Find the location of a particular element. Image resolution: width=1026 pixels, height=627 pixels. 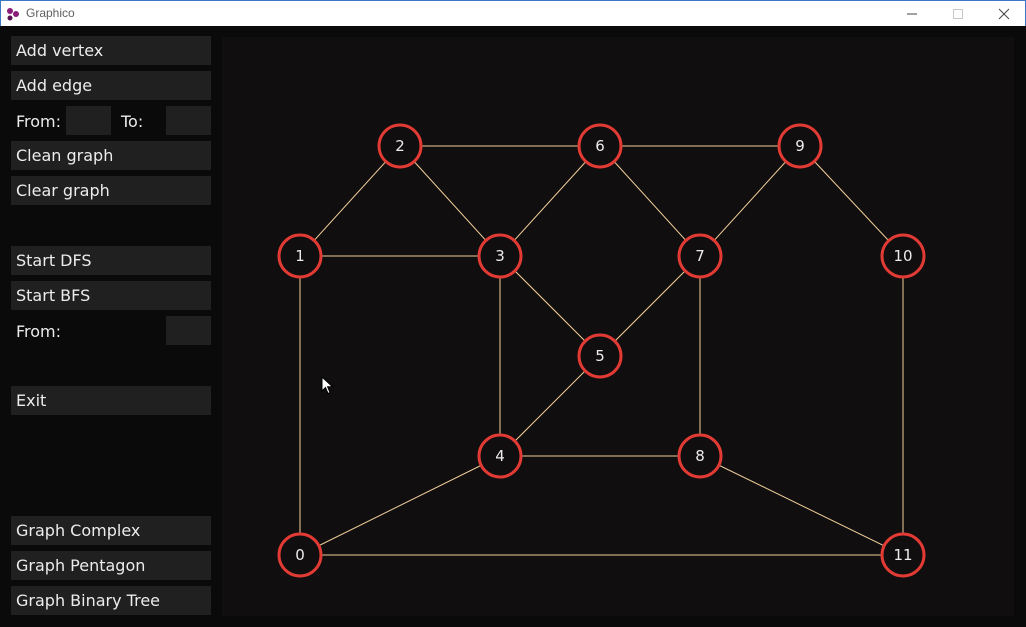

vertex-10: 10 is located at coordinates (903, 256).